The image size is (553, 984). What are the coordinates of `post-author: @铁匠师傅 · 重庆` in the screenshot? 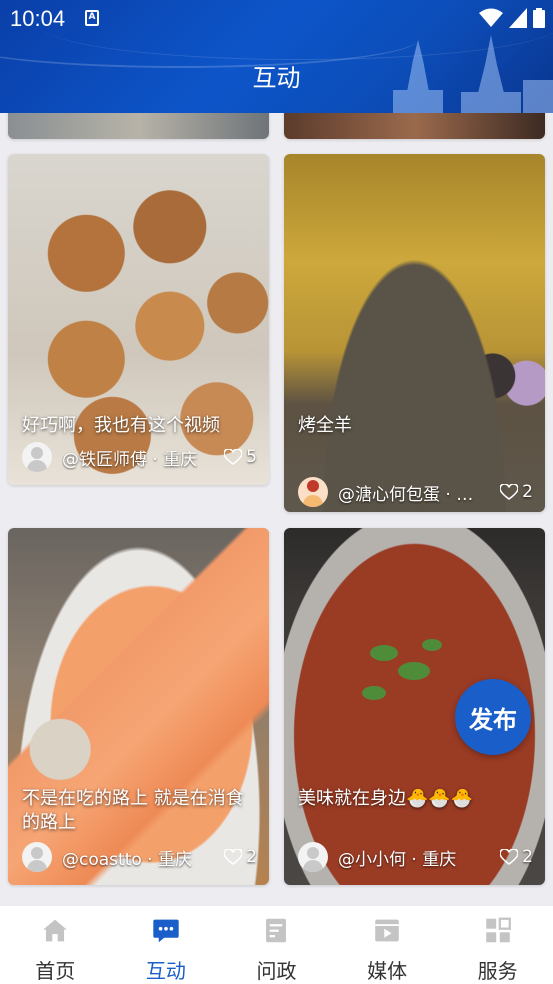 It's located at (140, 457).